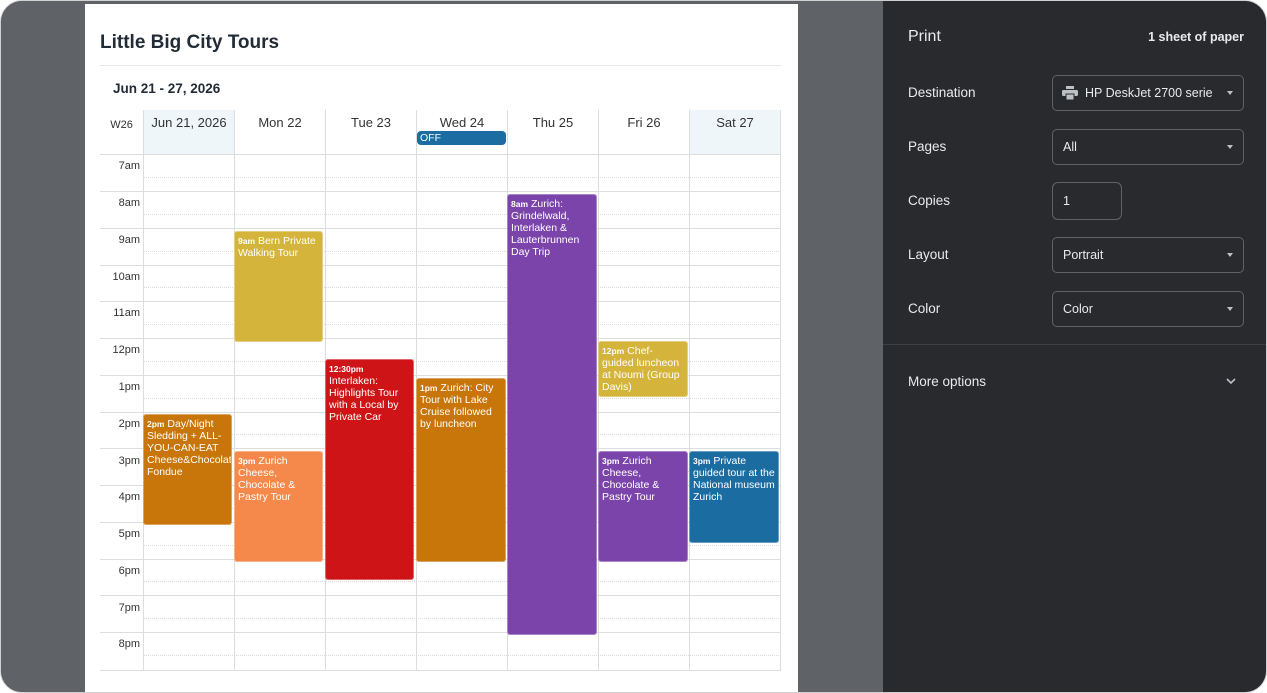  Describe the element at coordinates (613, 351) in the screenshot. I see `event-time: 12pm` at that location.